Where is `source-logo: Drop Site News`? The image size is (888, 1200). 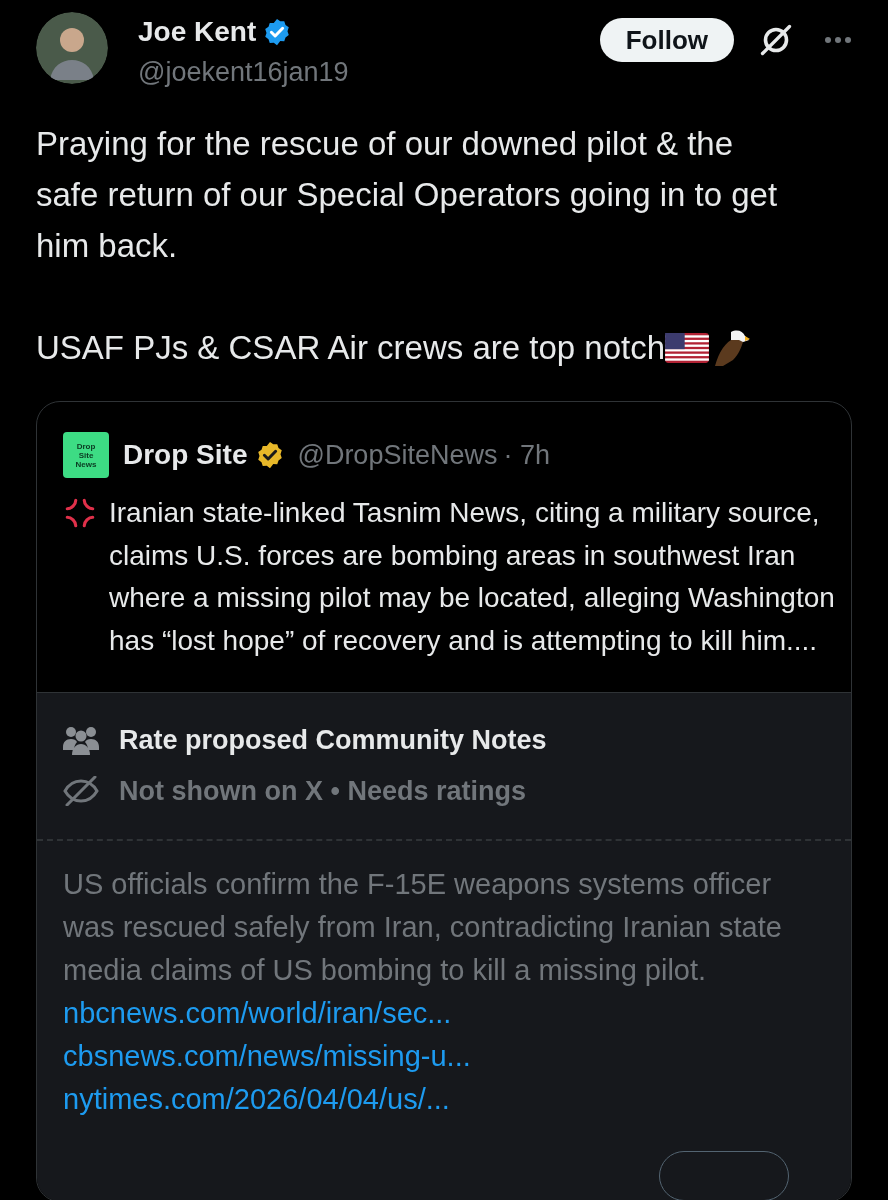 source-logo: Drop Site News is located at coordinates (86, 455).